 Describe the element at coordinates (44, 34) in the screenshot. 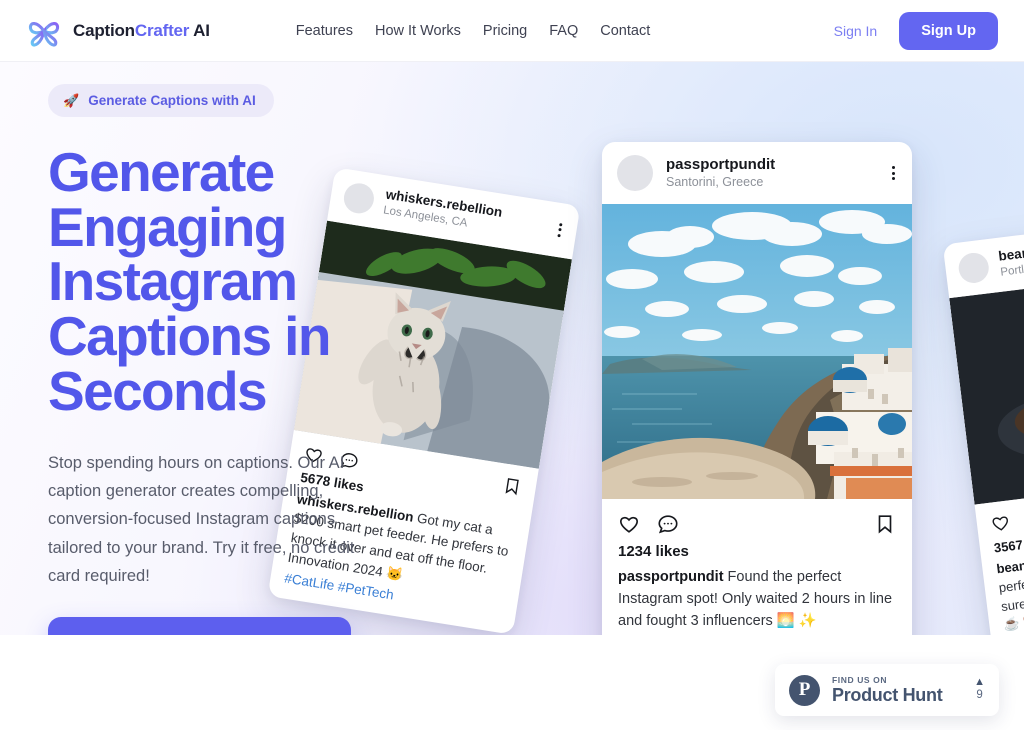

I see `butterfly-logo-icon` at that location.